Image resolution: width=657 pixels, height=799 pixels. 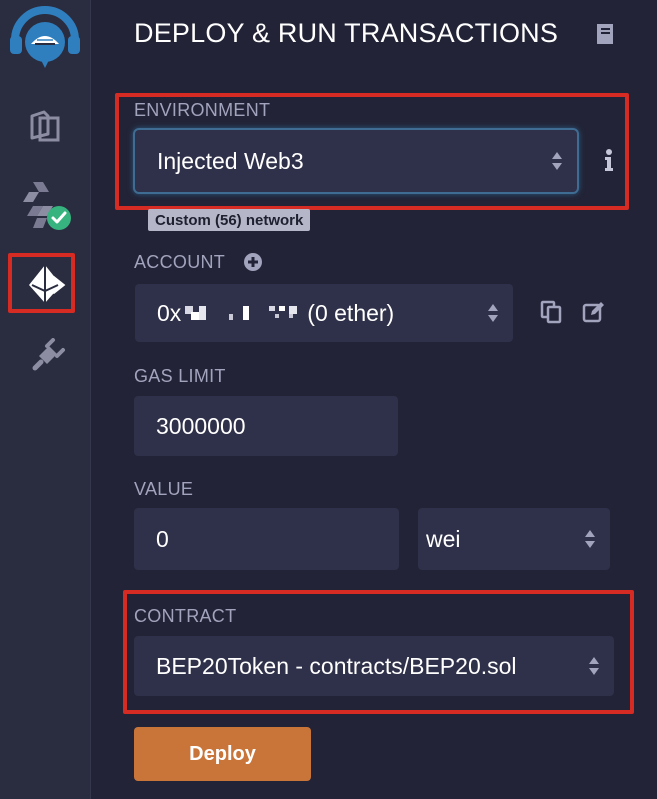 I want to click on account-balance: (0 ether), so click(x=351, y=312).